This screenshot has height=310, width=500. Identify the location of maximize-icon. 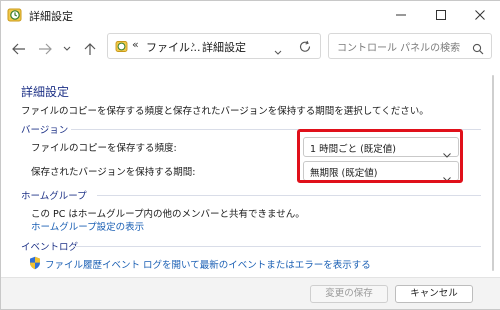
(441, 15).